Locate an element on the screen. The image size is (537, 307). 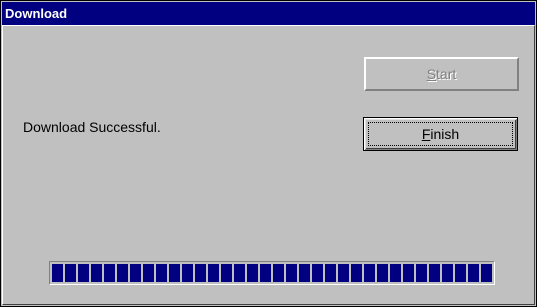
finish-button-label: Finish is located at coordinates (440, 134).